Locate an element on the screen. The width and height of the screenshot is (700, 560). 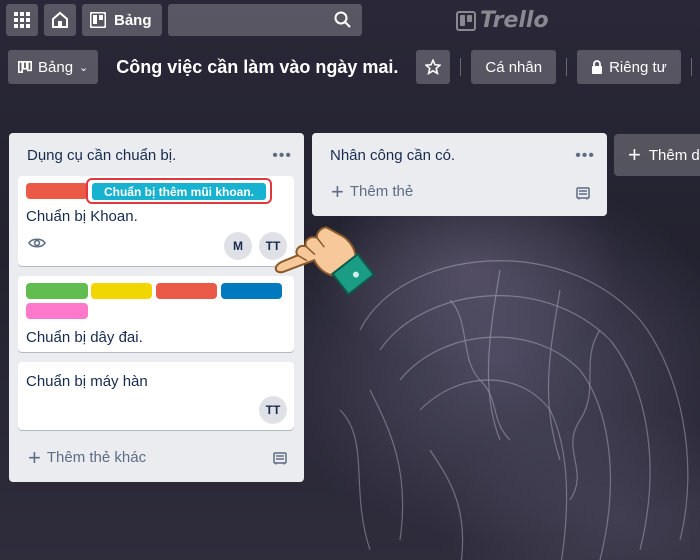
label-tooltip: Chuẩn bị thêm mũi khoan. is located at coordinates (179, 191).